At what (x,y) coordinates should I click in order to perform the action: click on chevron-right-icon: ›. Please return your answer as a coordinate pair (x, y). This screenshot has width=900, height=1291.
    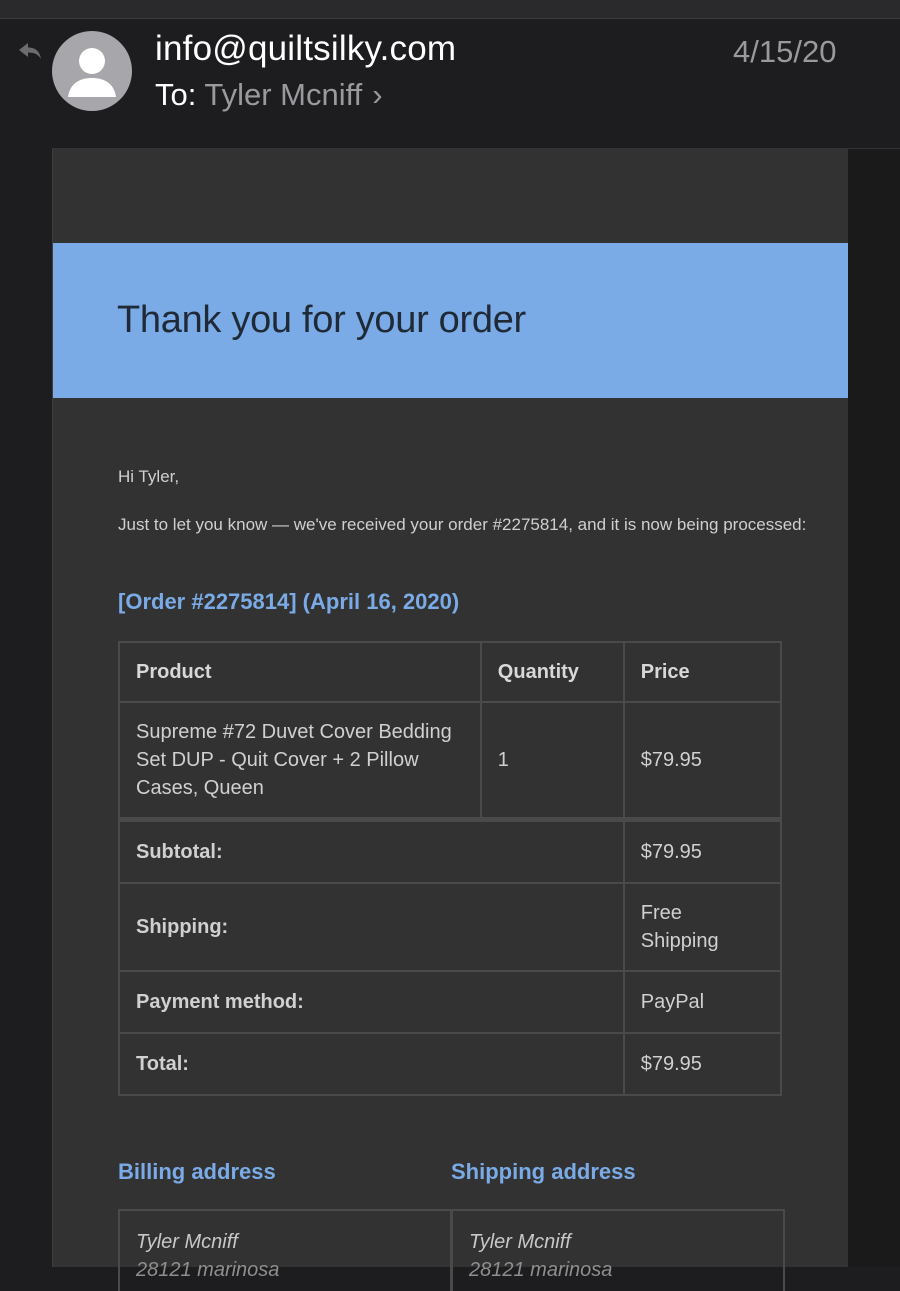
    Looking at the image, I should click on (377, 94).